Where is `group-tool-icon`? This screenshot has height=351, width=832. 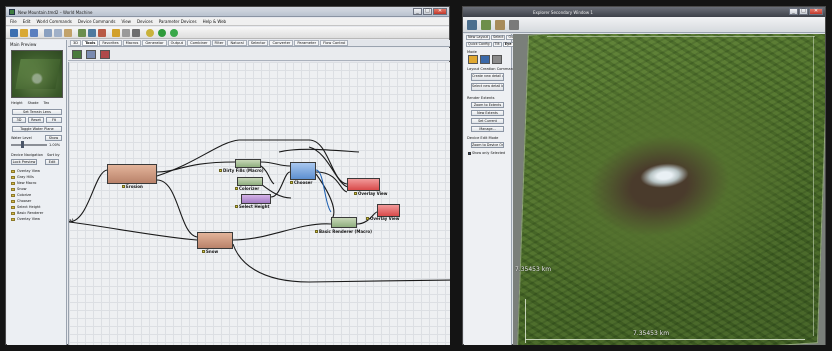
group-tool-icon is located at coordinates (91, 54).